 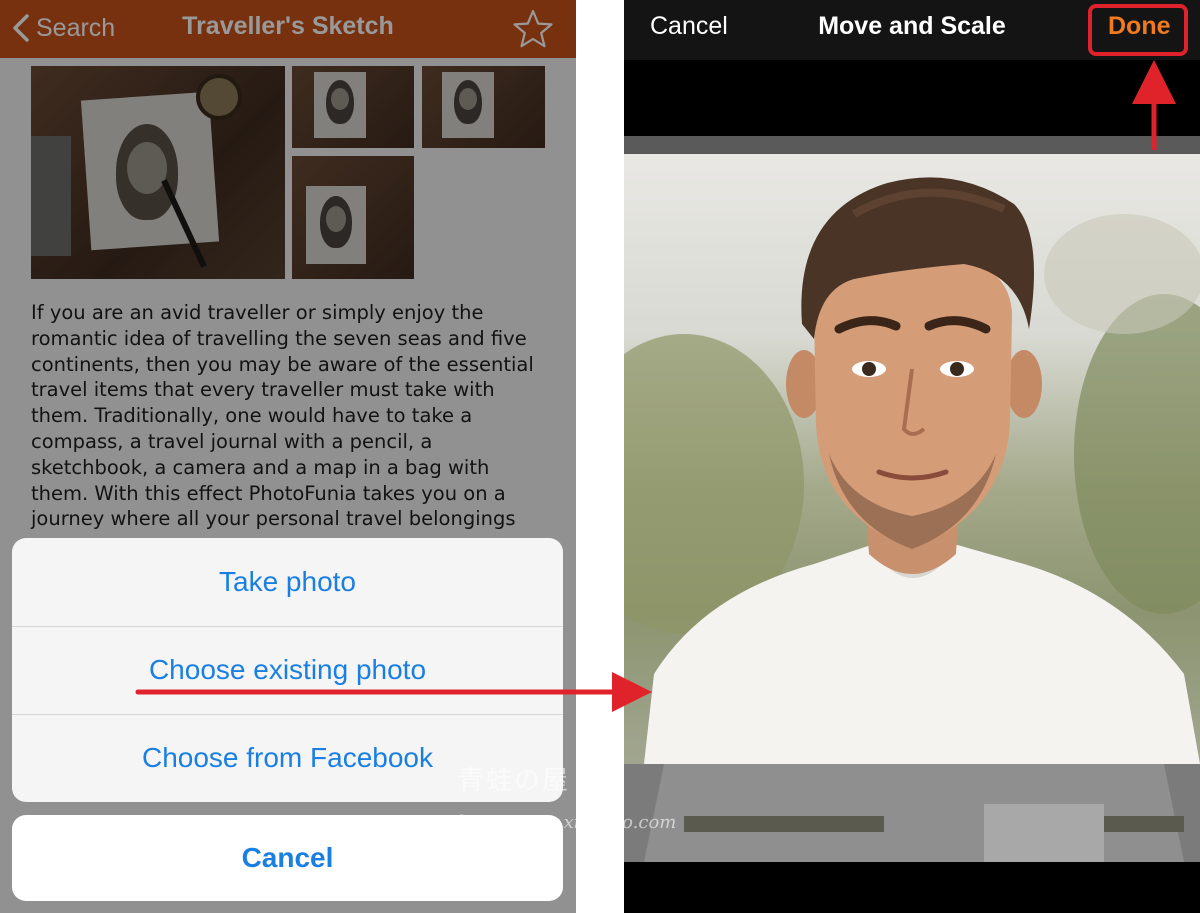 What do you see at coordinates (1154, 82) in the screenshot?
I see `arrow-up-icon` at bounding box center [1154, 82].